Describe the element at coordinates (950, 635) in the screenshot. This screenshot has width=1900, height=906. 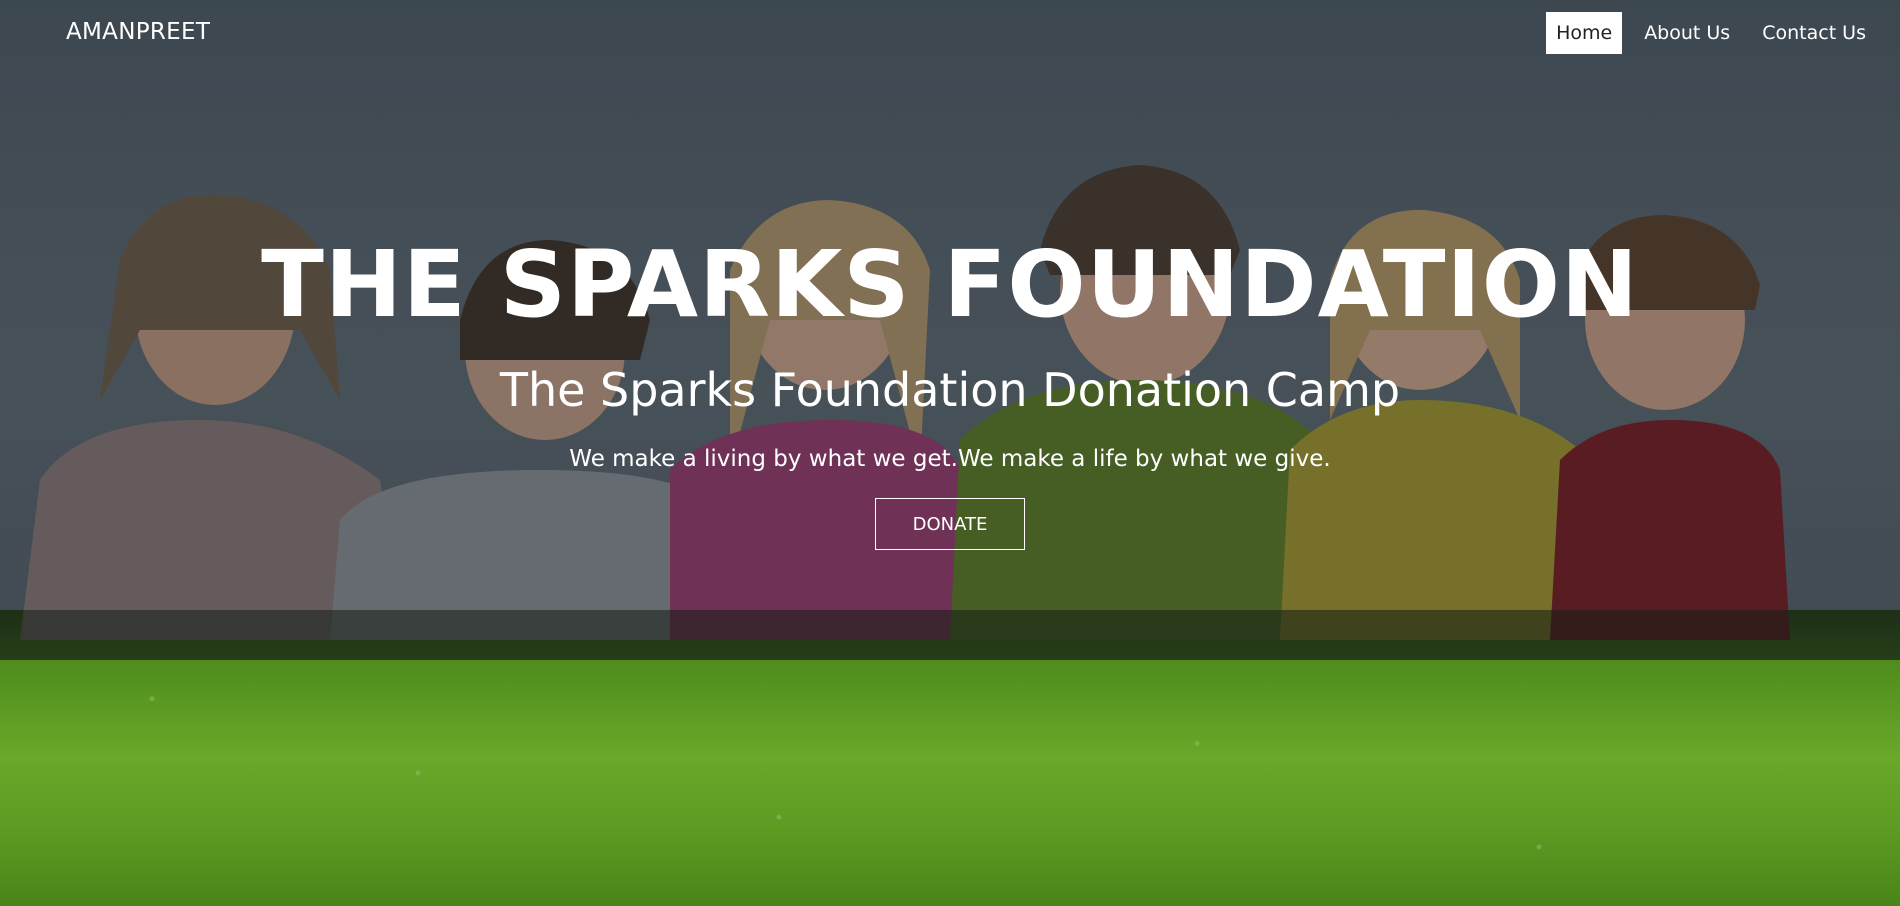
I see `grass-shadow` at that location.